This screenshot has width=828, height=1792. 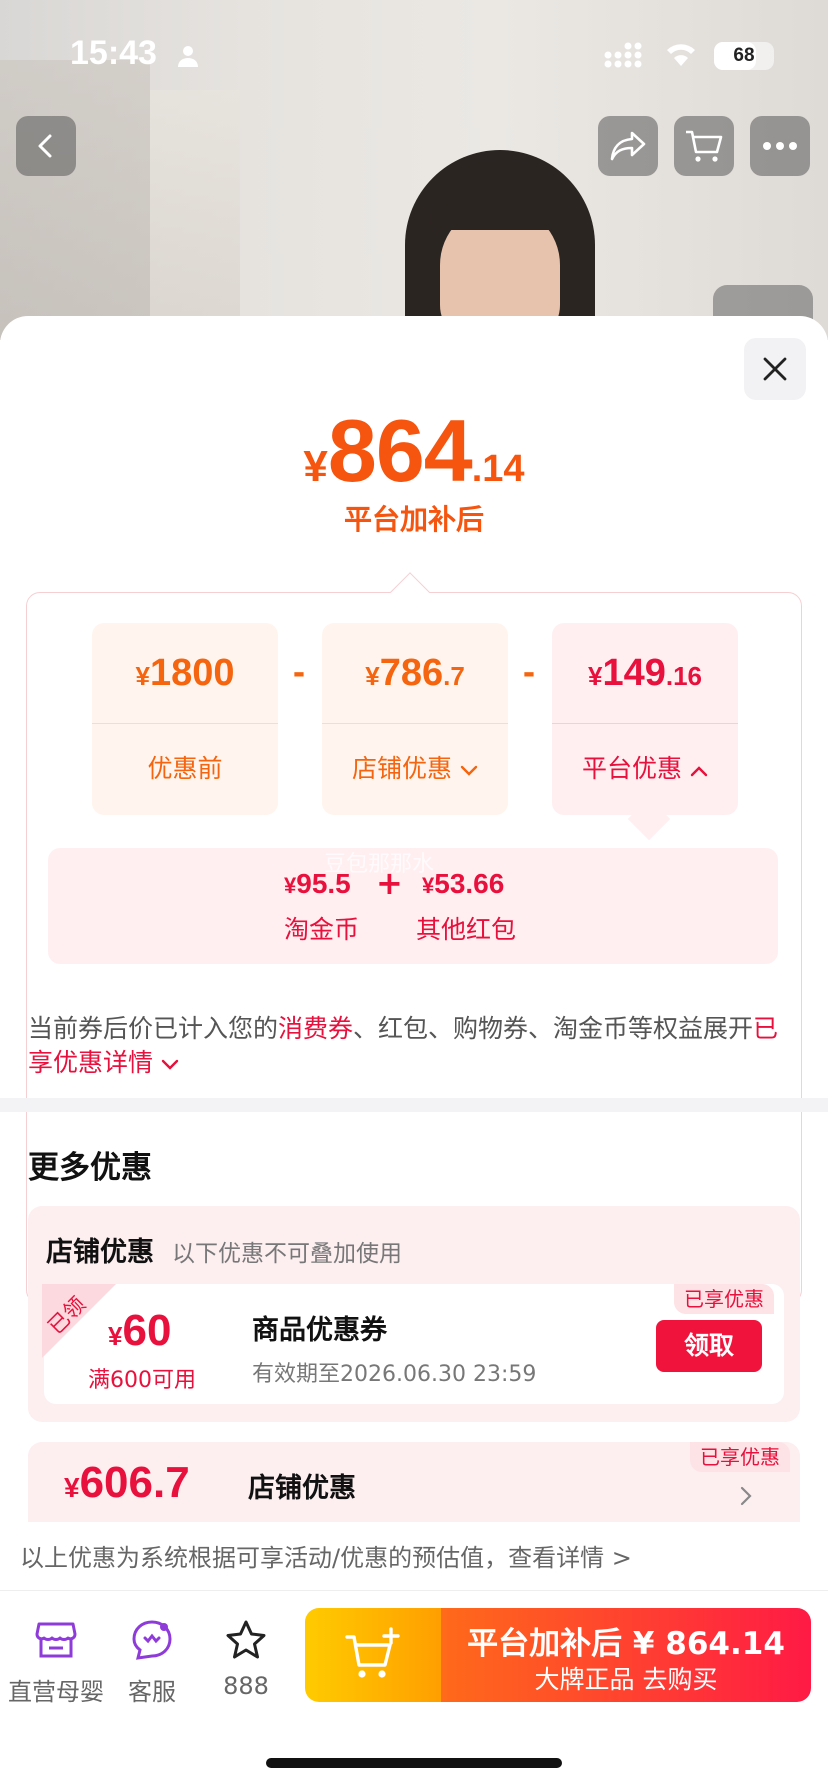 I want to click on plus-sign: +, so click(x=389, y=883).